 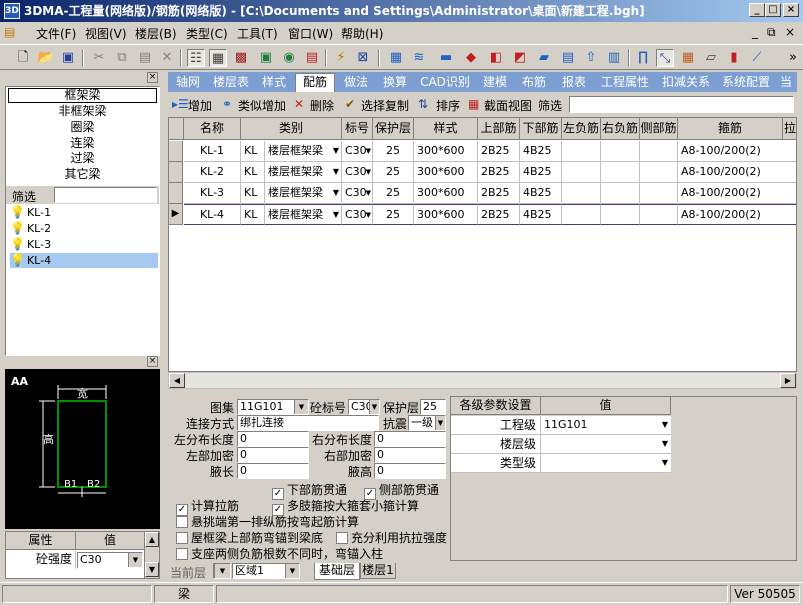 What do you see at coordinates (315, 82) in the screenshot?
I see `tab-rebar-config: 配筋` at bounding box center [315, 82].